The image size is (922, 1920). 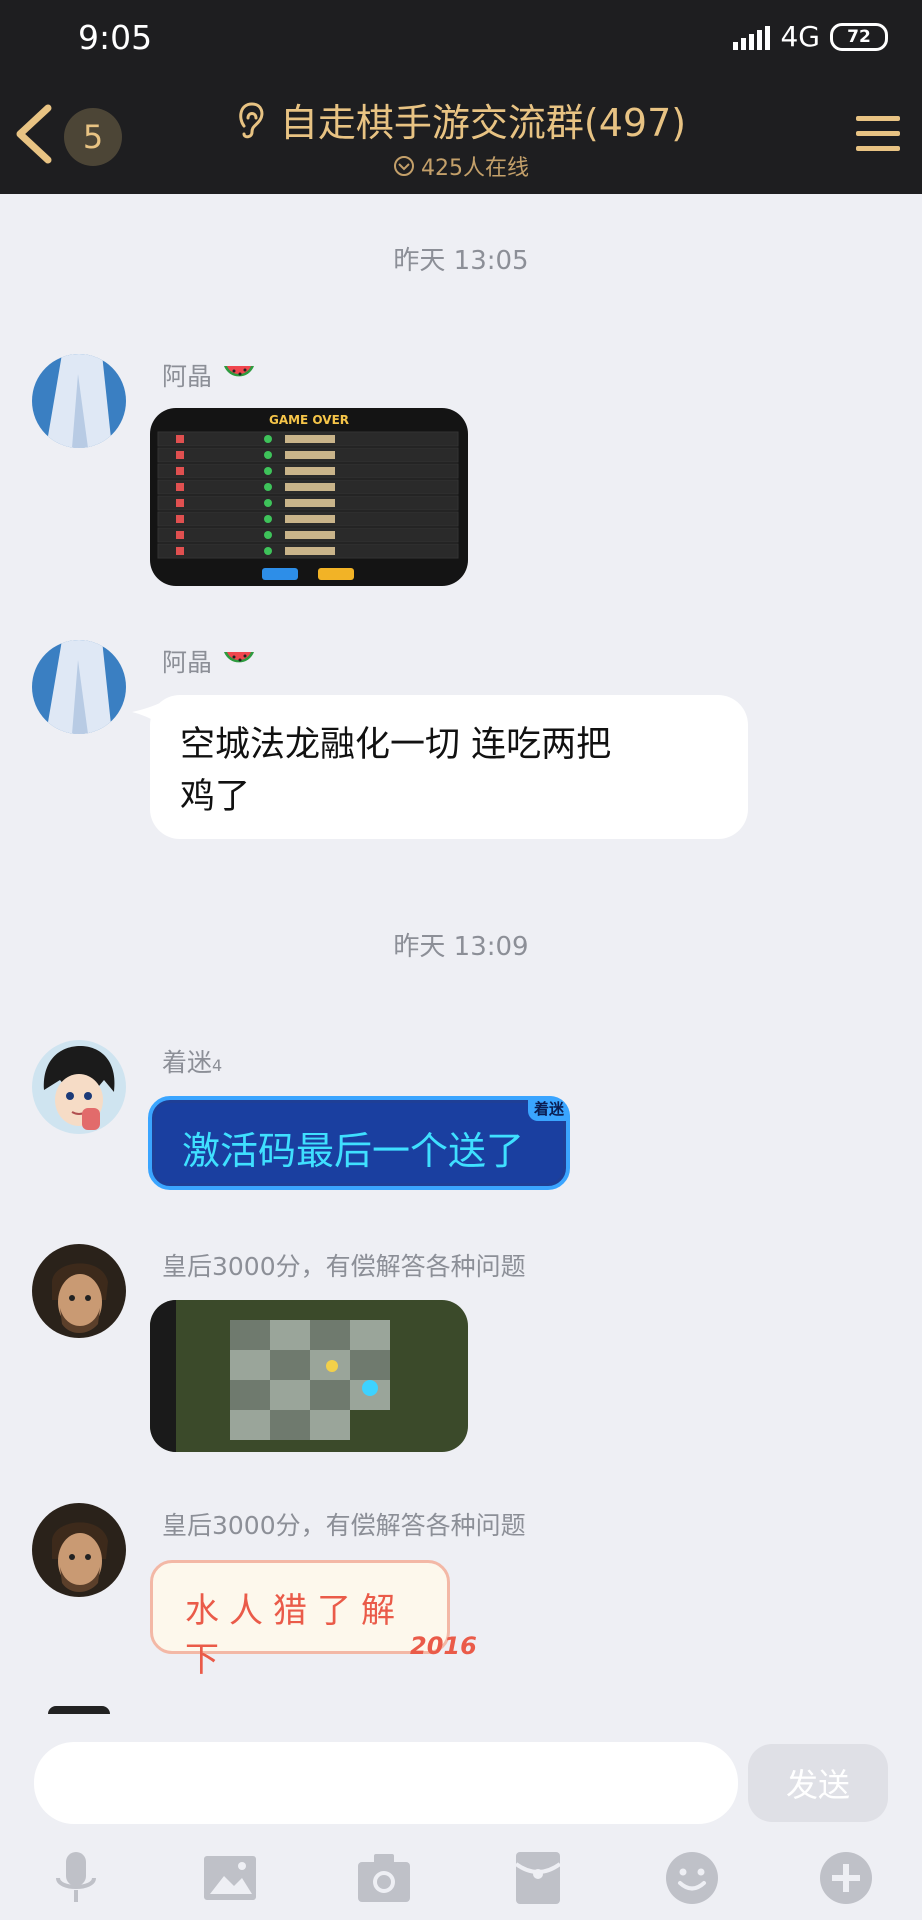 I want to click on sender-suffix: 4, so click(x=217, y=1065).